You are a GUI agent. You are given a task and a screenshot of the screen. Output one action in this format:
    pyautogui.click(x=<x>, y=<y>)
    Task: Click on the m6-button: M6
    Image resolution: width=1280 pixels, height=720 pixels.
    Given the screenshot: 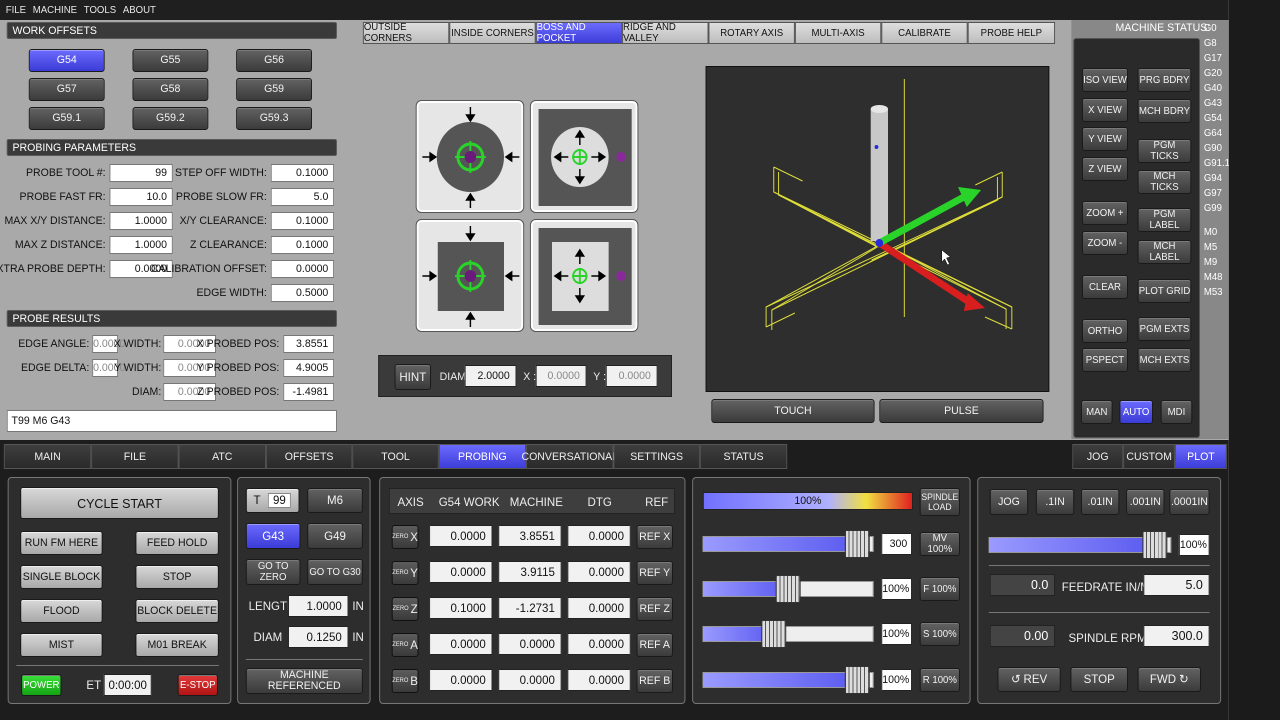 What is the action you would take?
    pyautogui.click(x=335, y=500)
    